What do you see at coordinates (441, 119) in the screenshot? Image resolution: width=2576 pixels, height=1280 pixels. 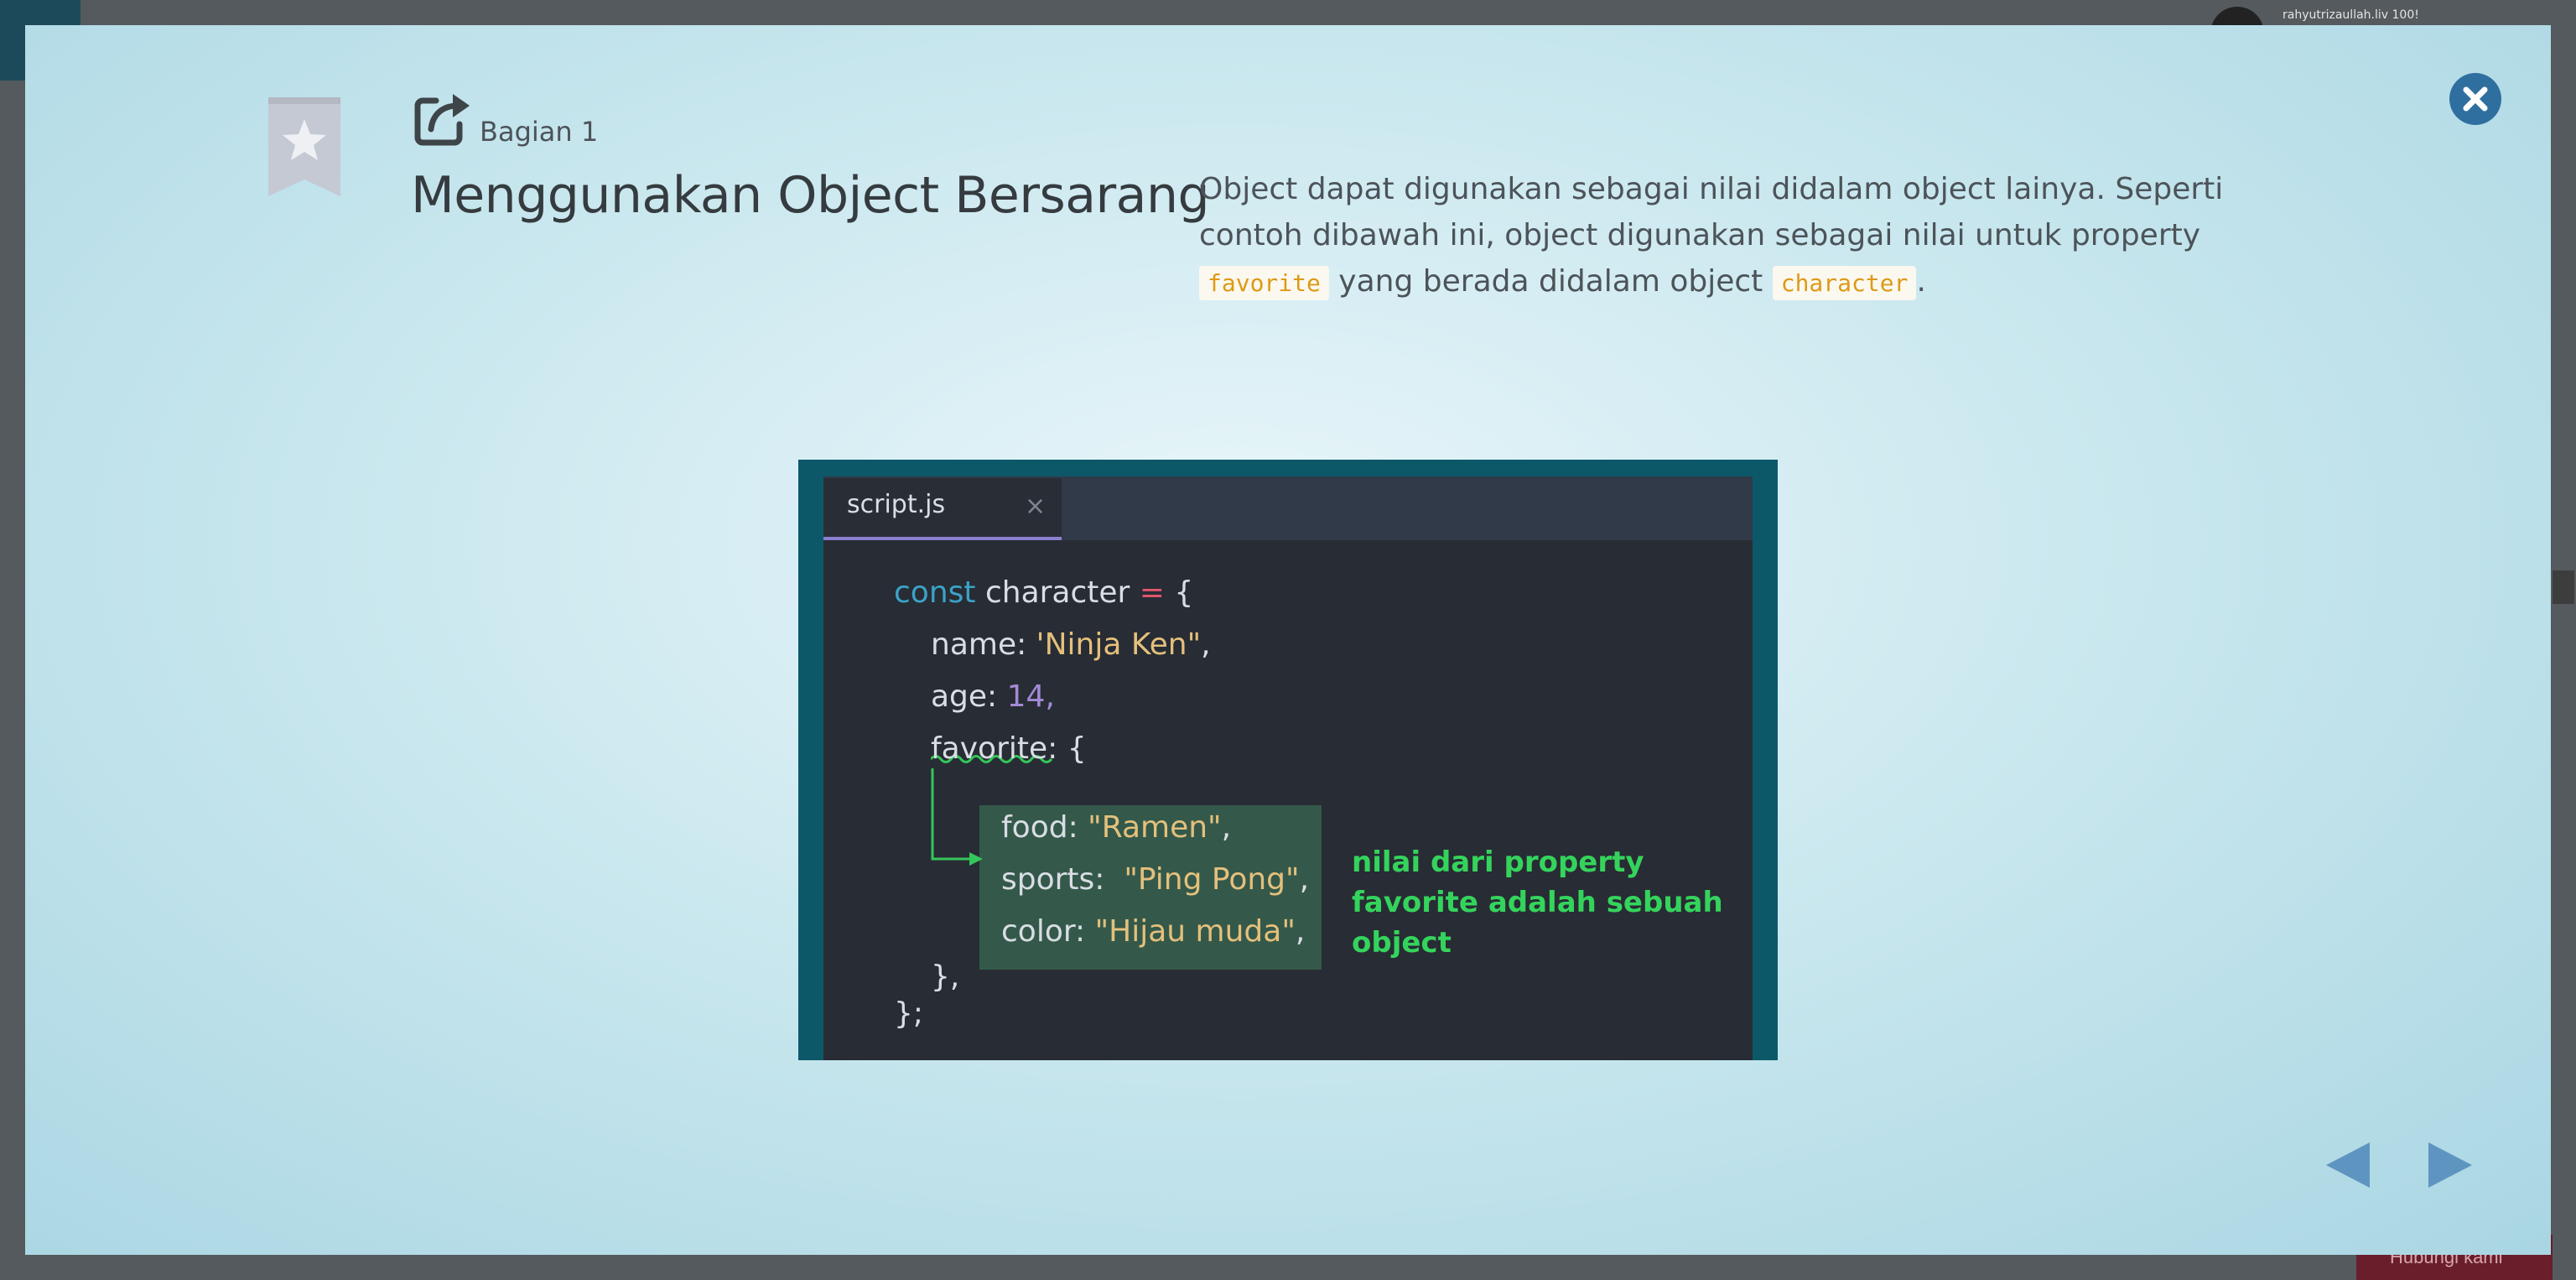 I see `external-link-icon` at bounding box center [441, 119].